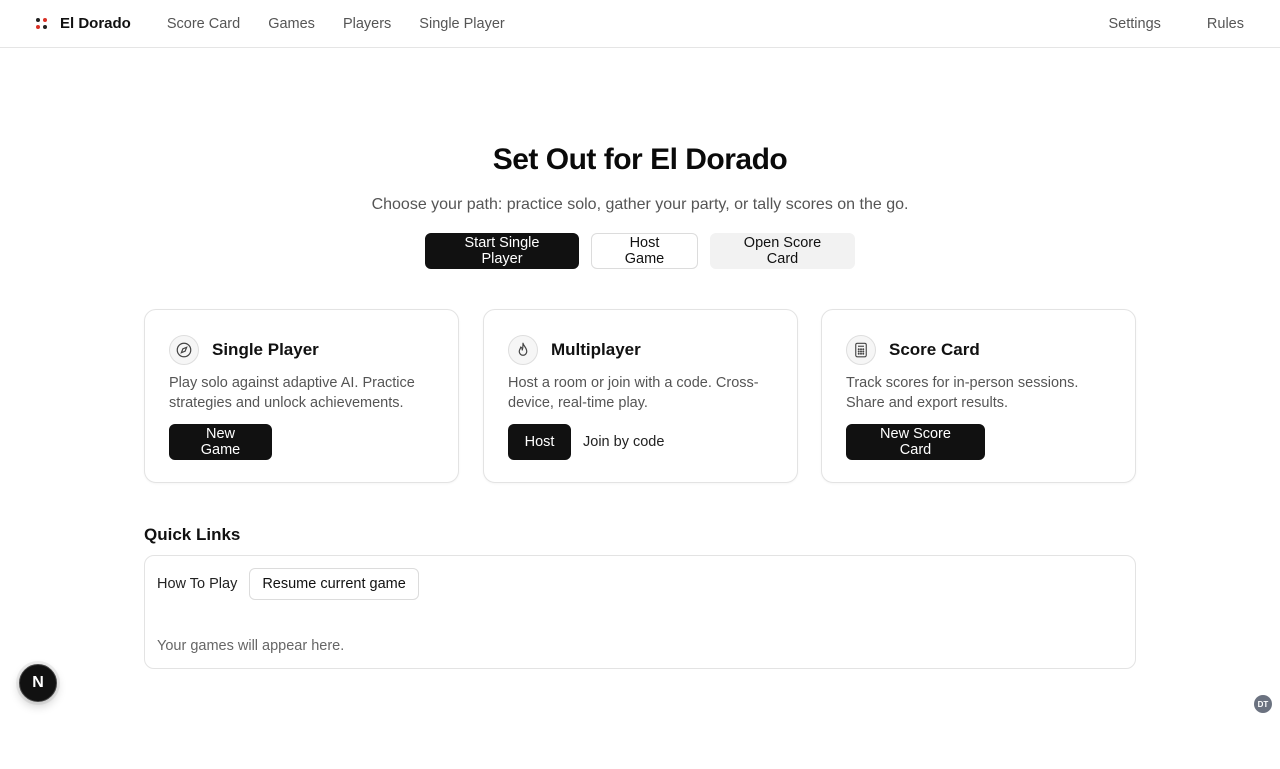 This screenshot has height=769, width=1280. Describe the element at coordinates (934, 349) in the screenshot. I see `card-title: Score Card` at that location.